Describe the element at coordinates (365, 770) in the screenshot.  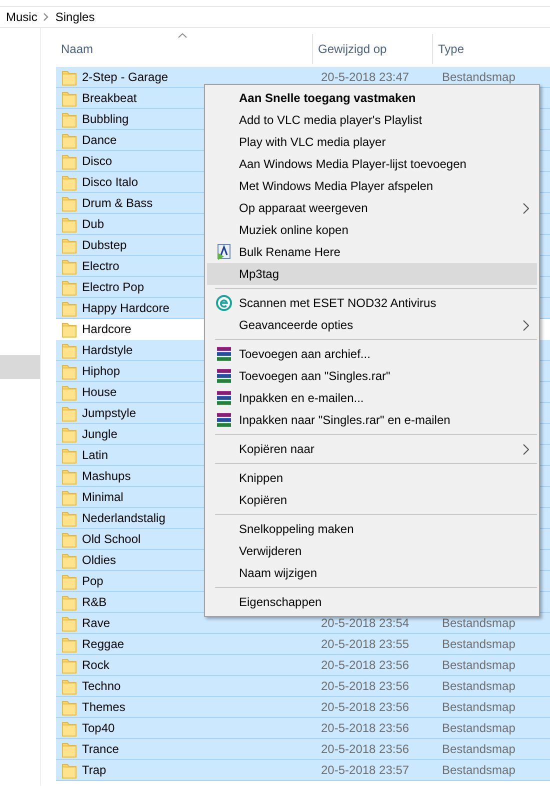
I see `modified-date: 20-5-2018 23:57` at that location.